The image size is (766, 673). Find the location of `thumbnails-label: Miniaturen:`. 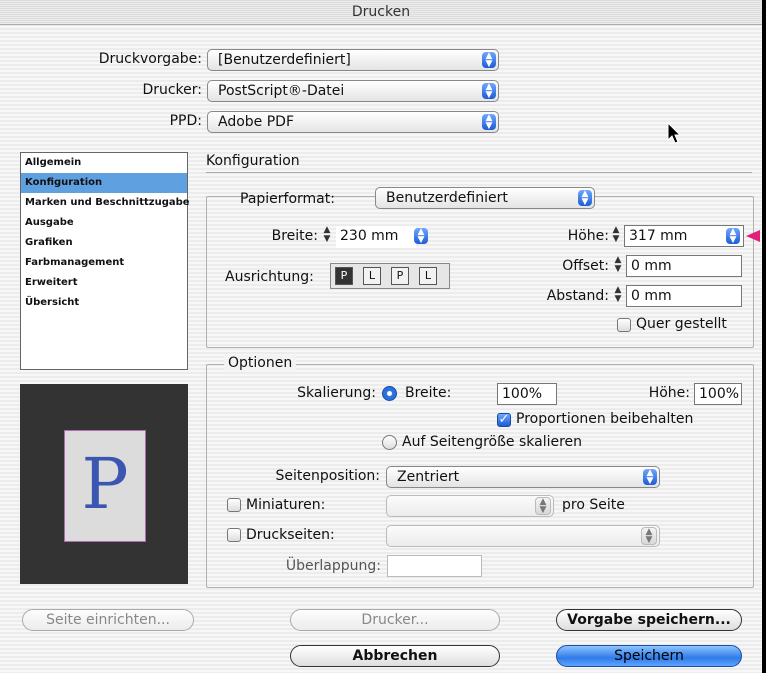

thumbnails-label: Miniaturen: is located at coordinates (286, 505).